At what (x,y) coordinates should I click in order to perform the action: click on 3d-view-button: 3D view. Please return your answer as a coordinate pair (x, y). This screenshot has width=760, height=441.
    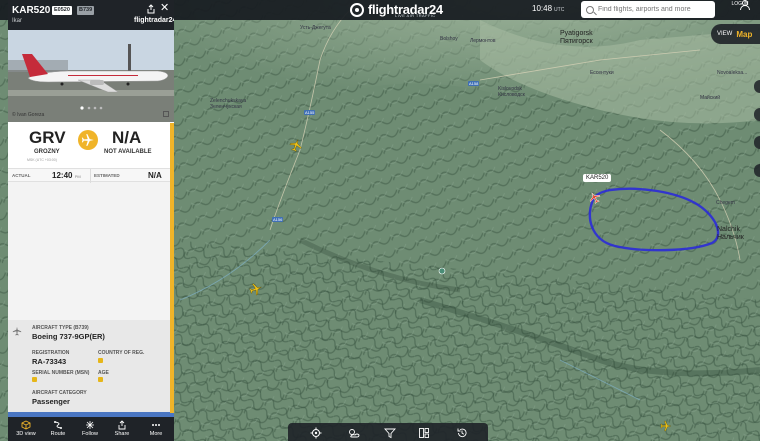
    Looking at the image, I should click on (26, 428).